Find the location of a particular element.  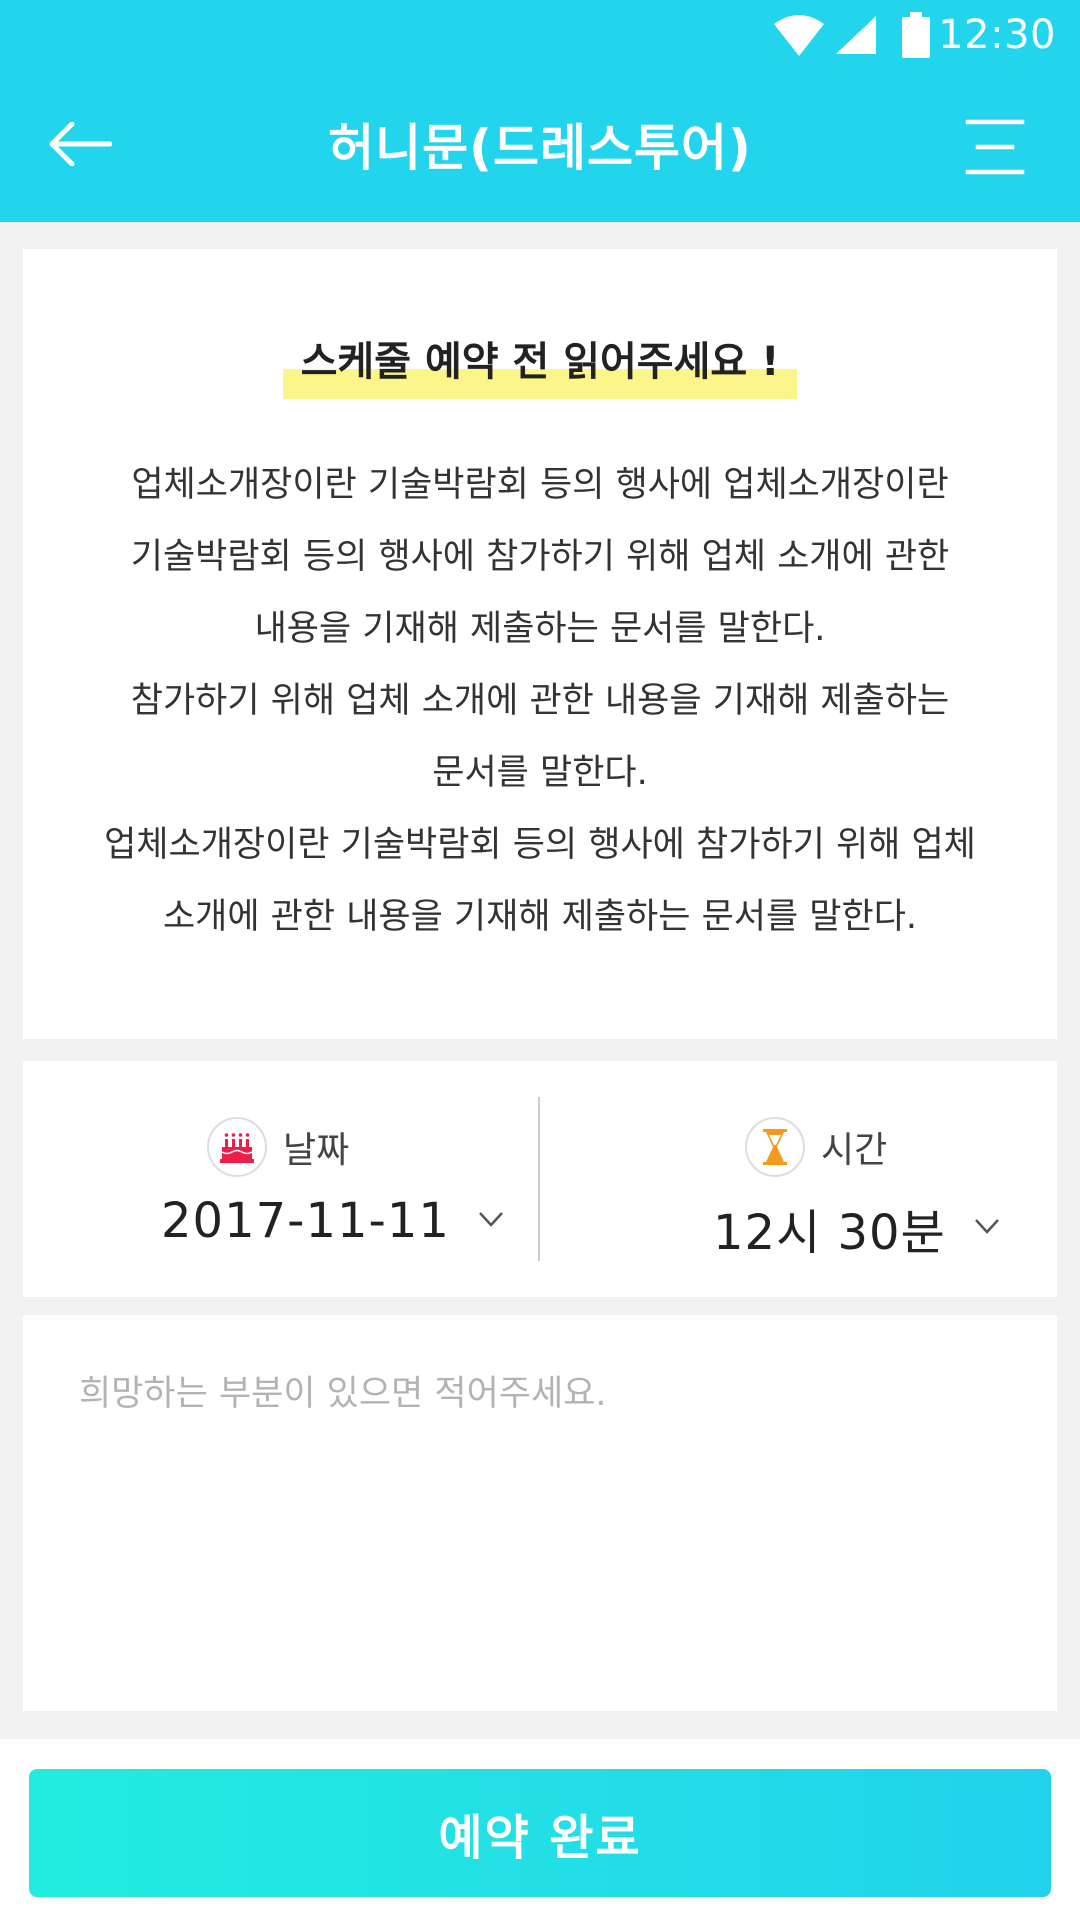

date-label: 날짜 is located at coordinates (316, 1150).